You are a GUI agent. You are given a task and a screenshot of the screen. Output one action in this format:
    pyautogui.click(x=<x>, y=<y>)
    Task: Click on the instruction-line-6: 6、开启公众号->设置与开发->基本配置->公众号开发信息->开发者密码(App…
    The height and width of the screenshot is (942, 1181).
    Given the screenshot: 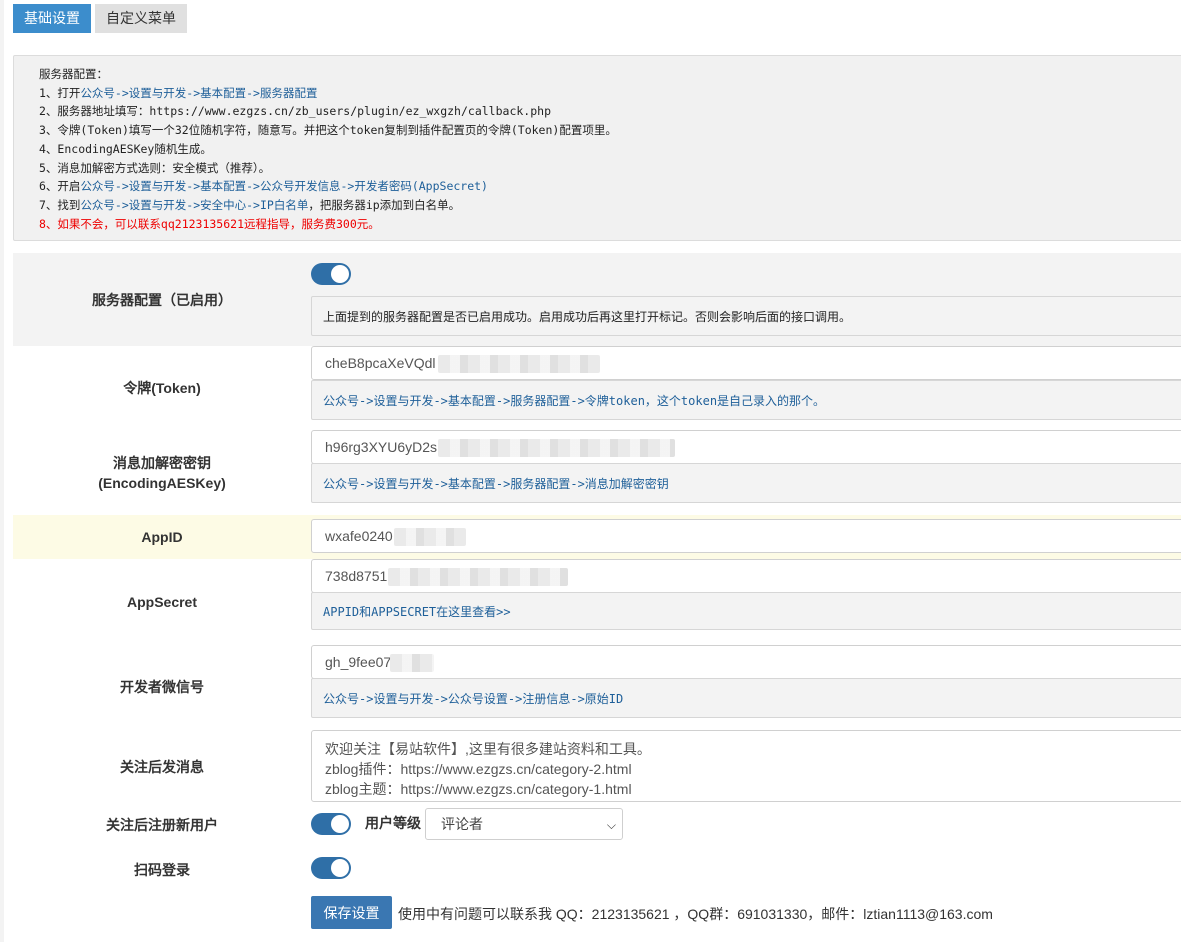 What is the action you would take?
    pyautogui.click(x=263, y=186)
    